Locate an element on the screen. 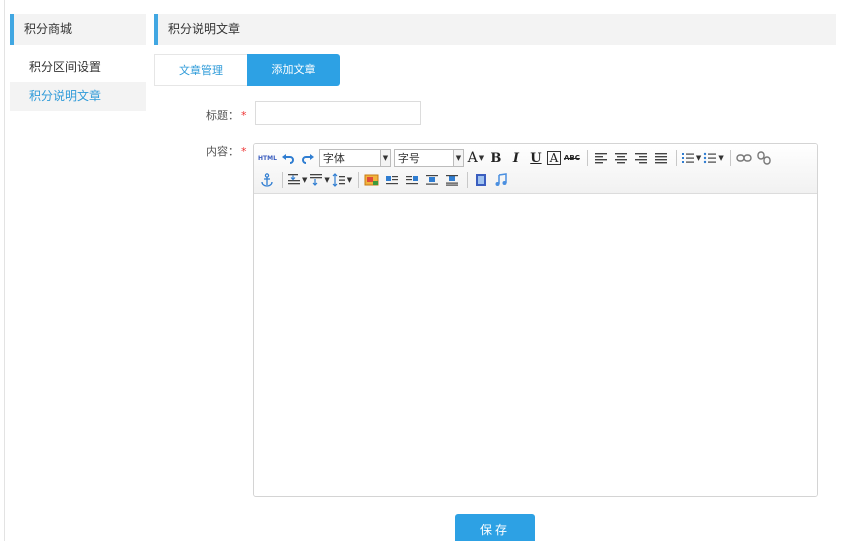 The width and height of the screenshot is (845, 541). content-label-text: 内容： is located at coordinates (222, 151).